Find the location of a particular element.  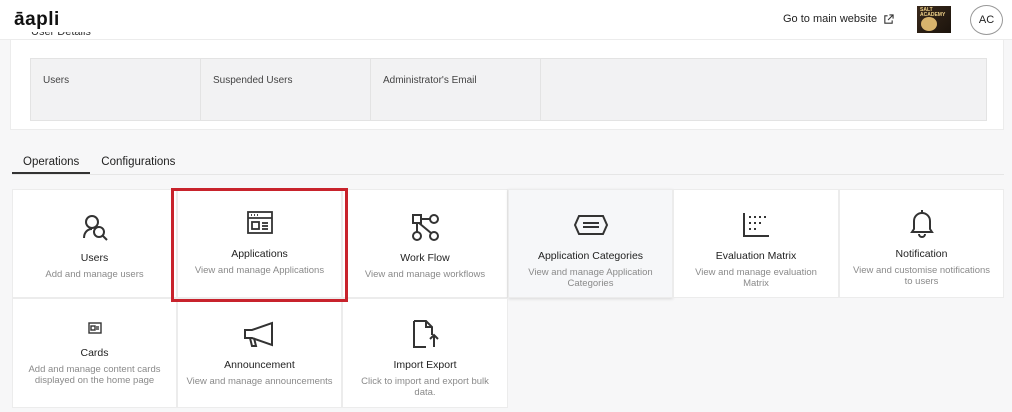

card-work-flow: Work Flow View and manage workflows is located at coordinates (425, 243).